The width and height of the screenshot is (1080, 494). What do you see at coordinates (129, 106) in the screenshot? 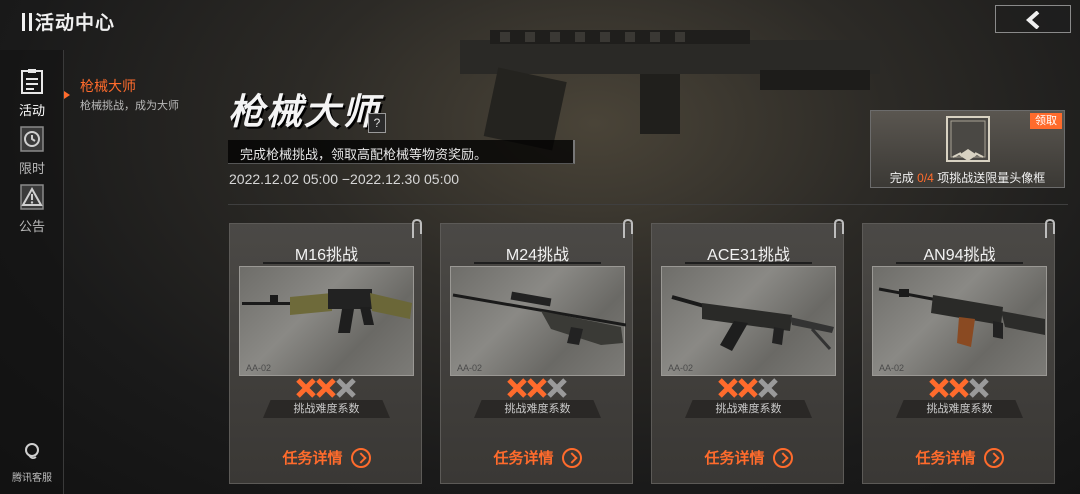
I see `submenu-subtitle: 枪械挑战，成为大师` at bounding box center [129, 106].